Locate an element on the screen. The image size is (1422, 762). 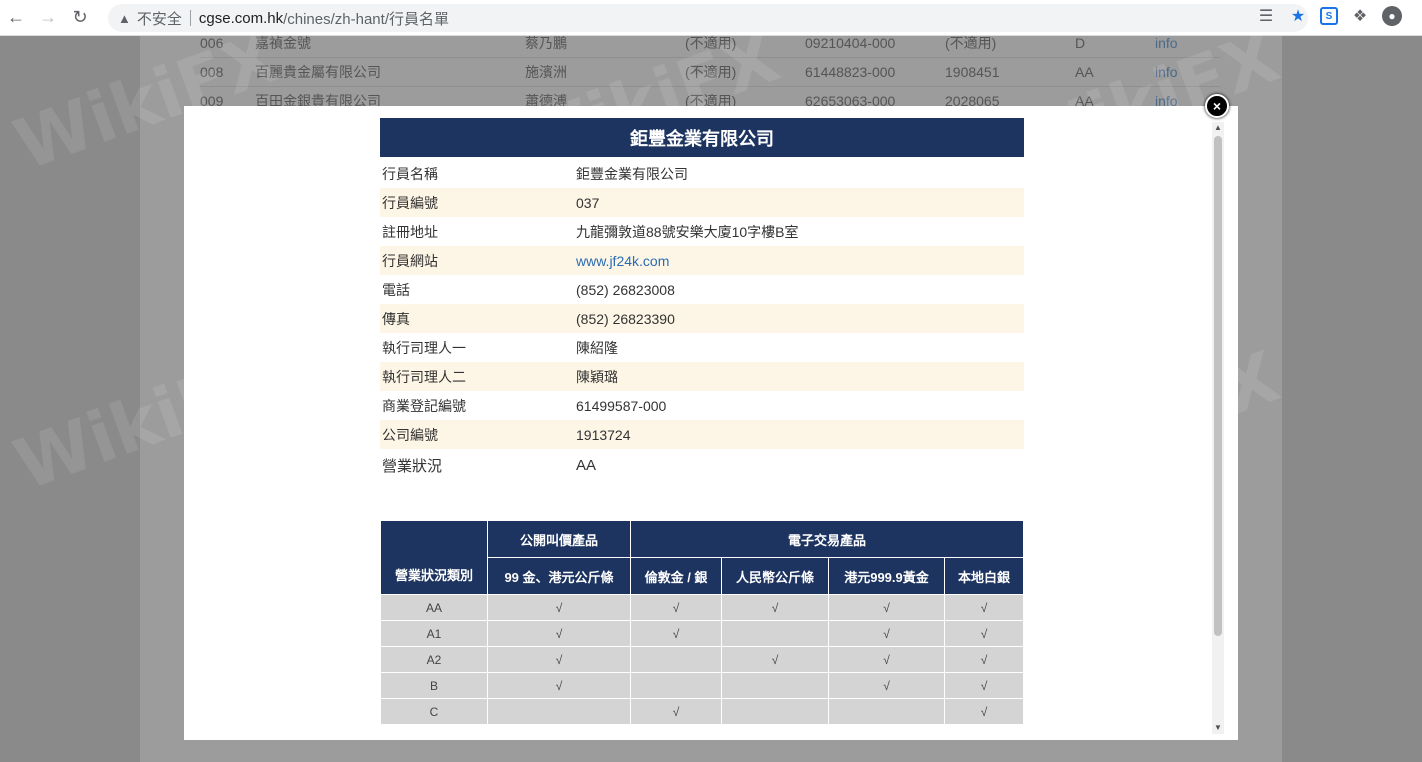
info-label: 公司編號 is located at coordinates (410, 434).